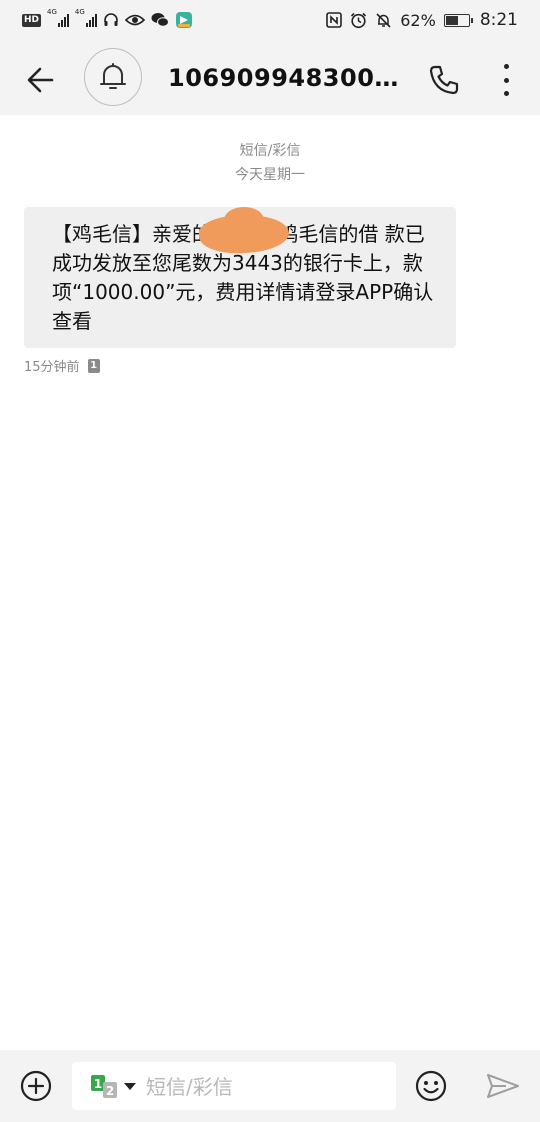 The image size is (540, 1122). I want to click on sim-switch-icon: 1 2, so click(113, 1086).